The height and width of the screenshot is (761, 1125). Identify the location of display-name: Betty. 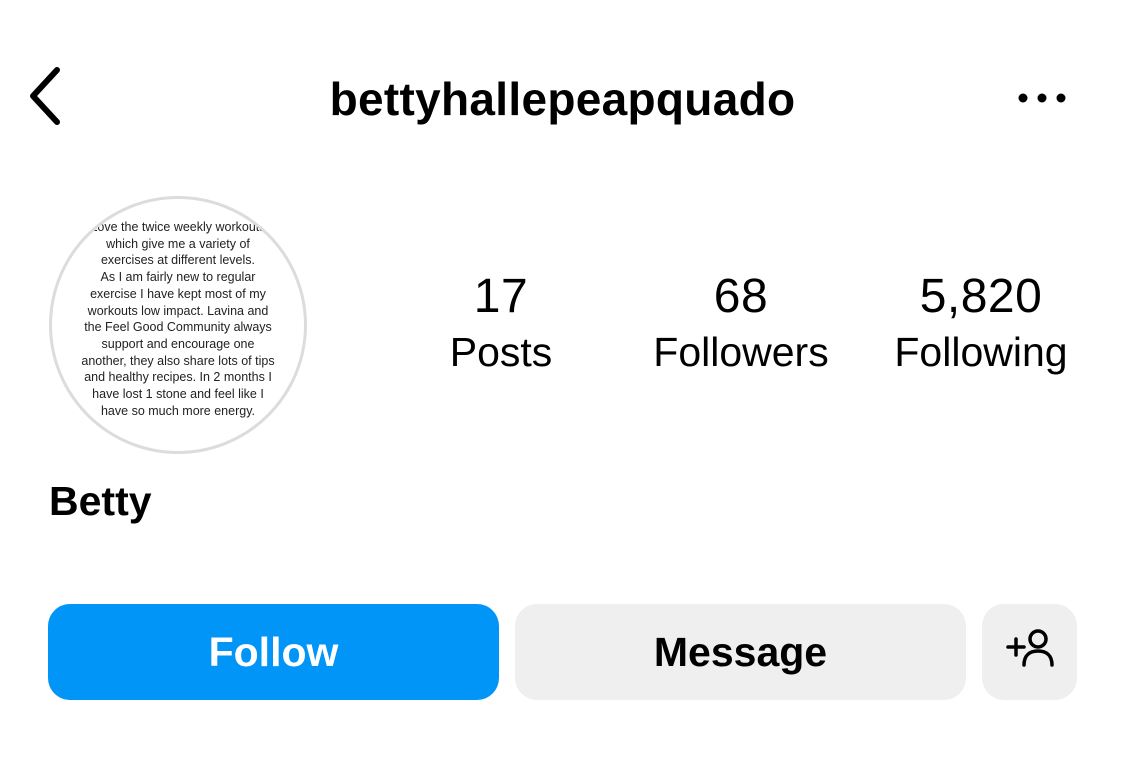
(100, 501).